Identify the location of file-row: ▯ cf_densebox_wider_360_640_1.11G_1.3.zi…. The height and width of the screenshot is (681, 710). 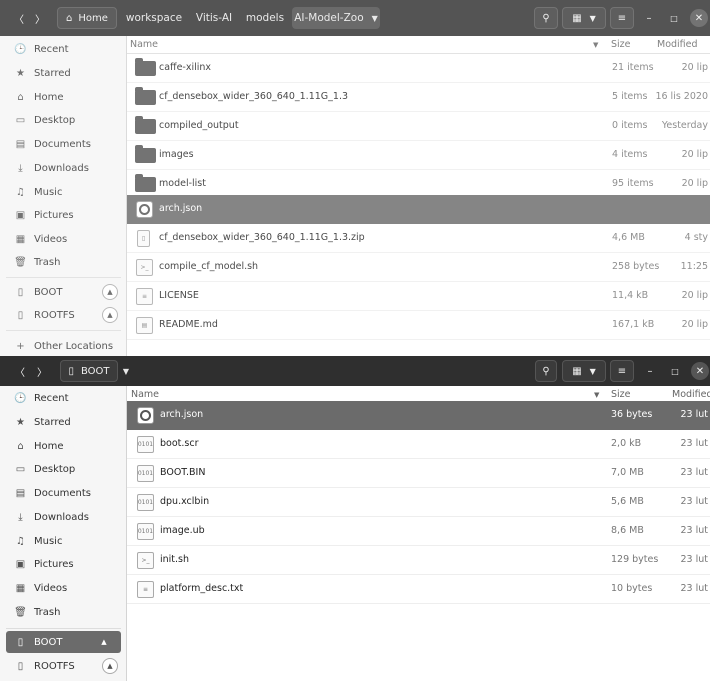
(418, 238).